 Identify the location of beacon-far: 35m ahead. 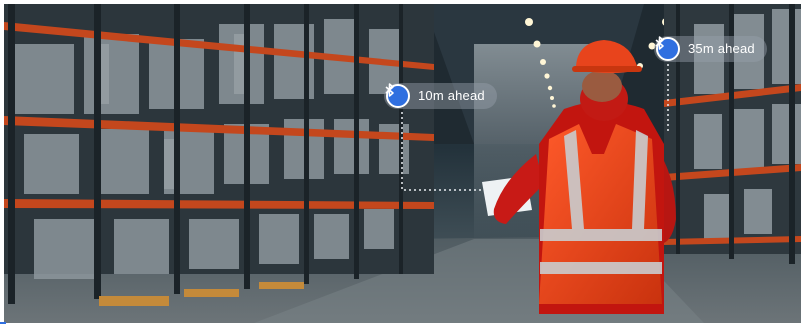
(710, 49).